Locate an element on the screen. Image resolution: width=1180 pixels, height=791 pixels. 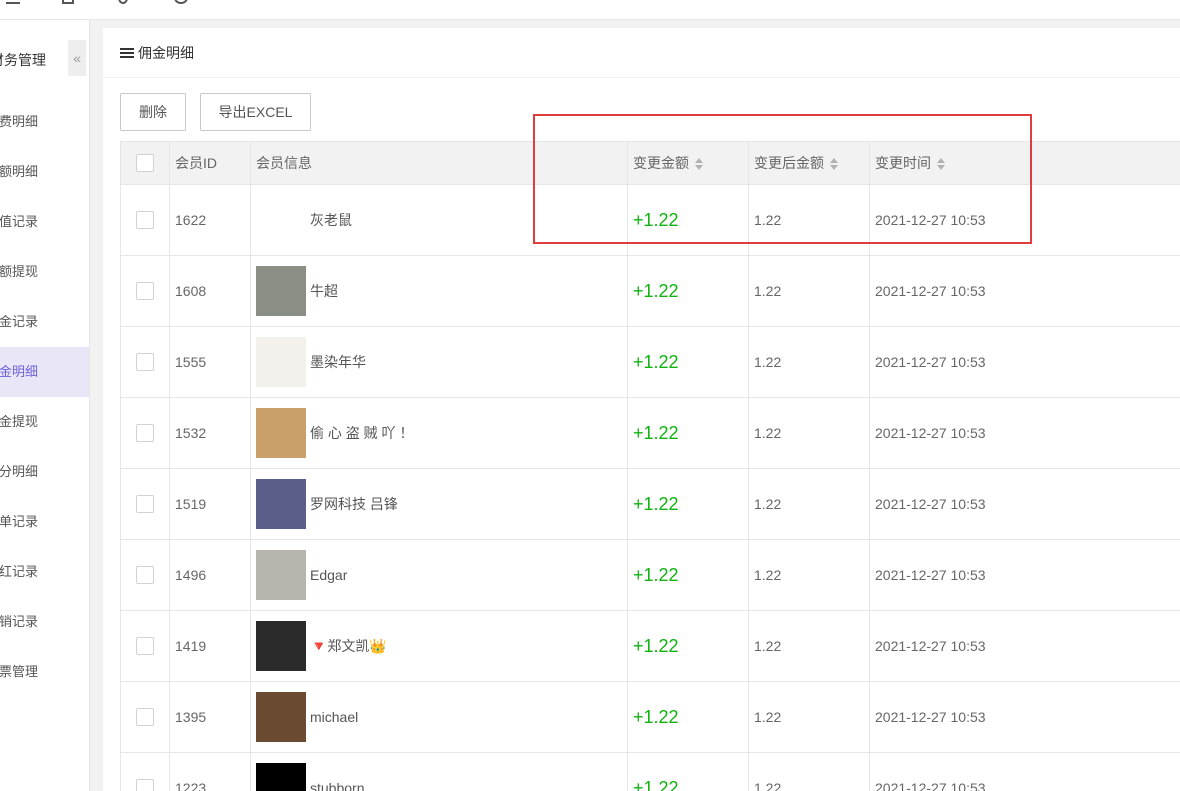
menu-icon is located at coordinates (13, 2).